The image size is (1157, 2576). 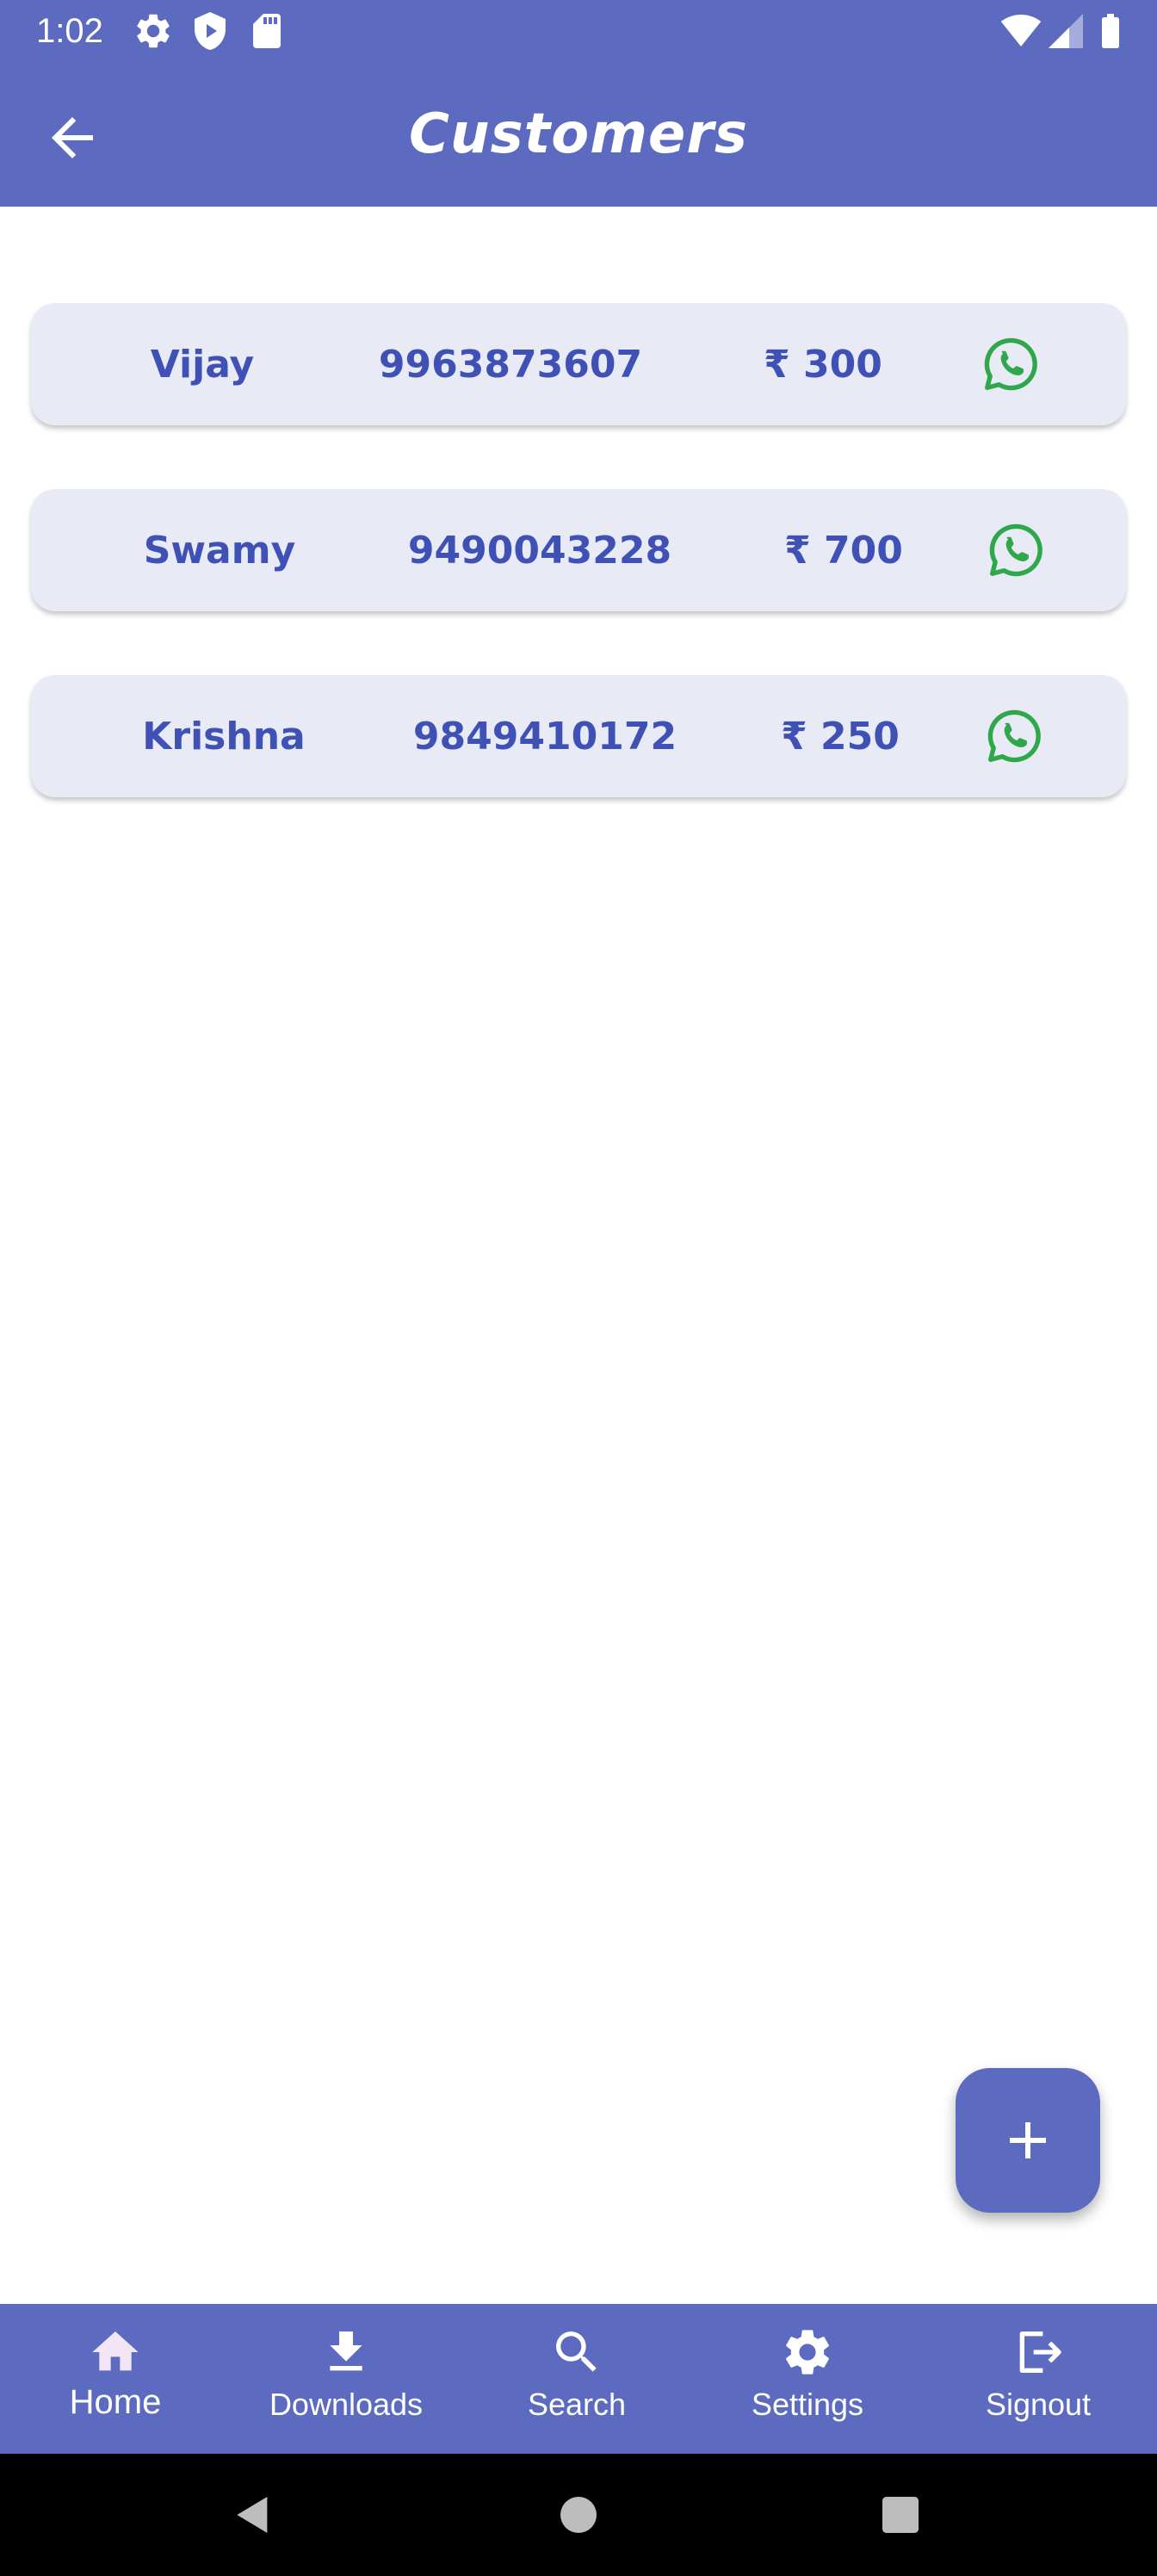 I want to click on nav-settings: Settings, so click(x=808, y=2379).